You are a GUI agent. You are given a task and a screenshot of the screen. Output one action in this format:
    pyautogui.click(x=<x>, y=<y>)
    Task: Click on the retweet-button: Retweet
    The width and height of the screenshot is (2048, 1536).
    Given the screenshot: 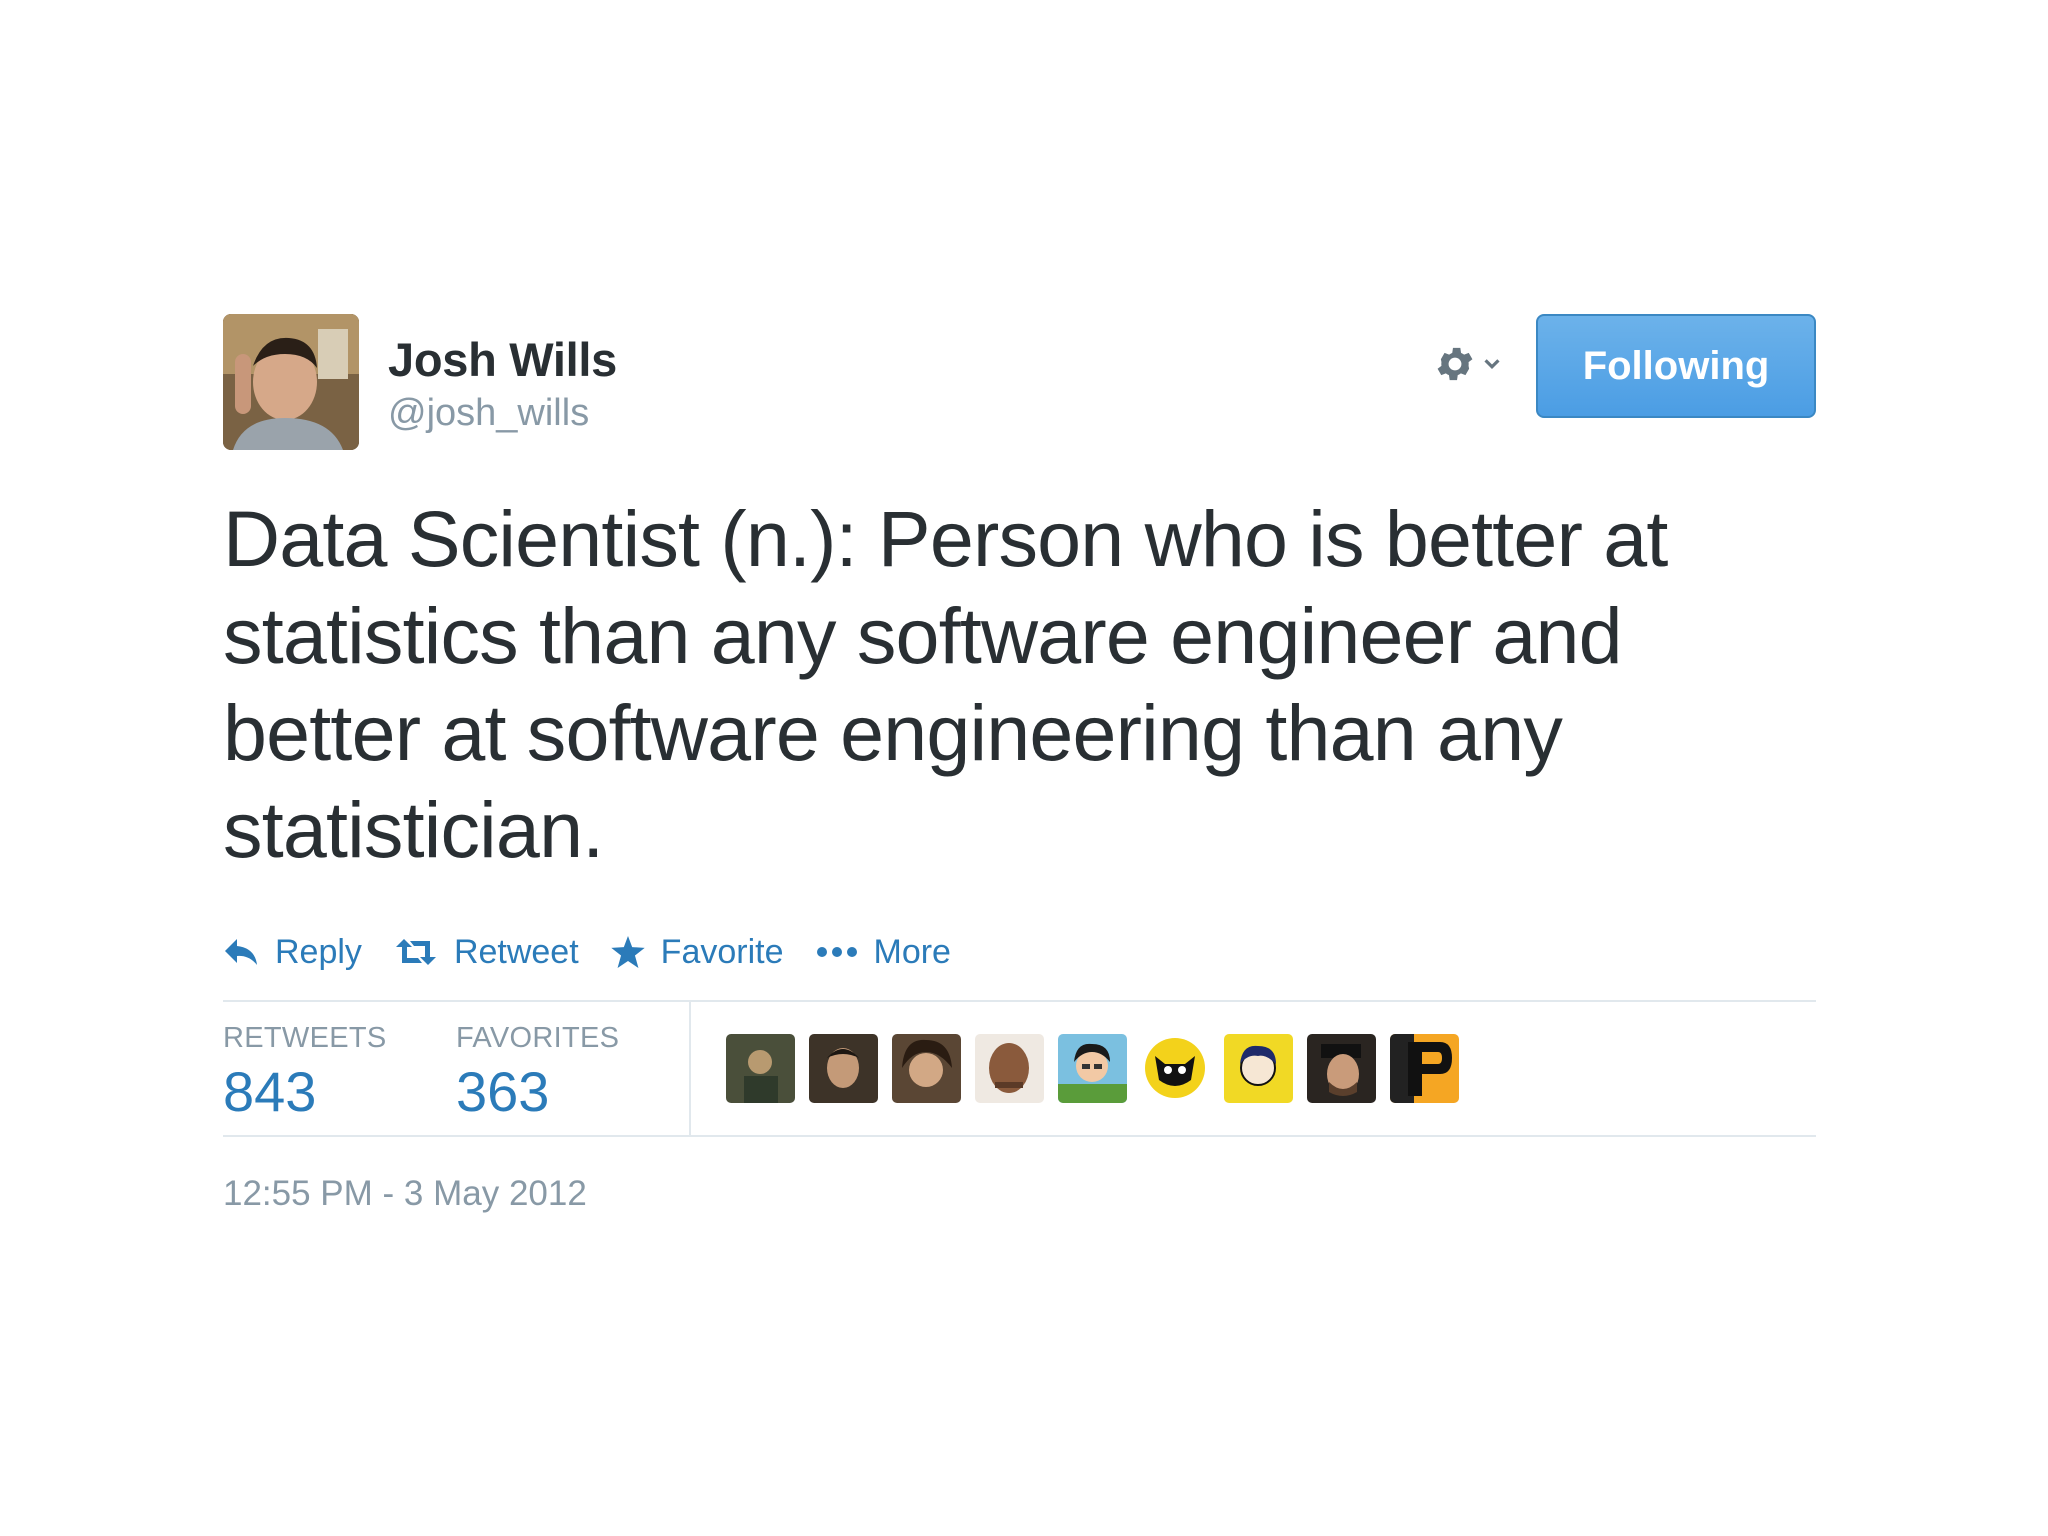 What is the action you would take?
    pyautogui.click(x=486, y=952)
    